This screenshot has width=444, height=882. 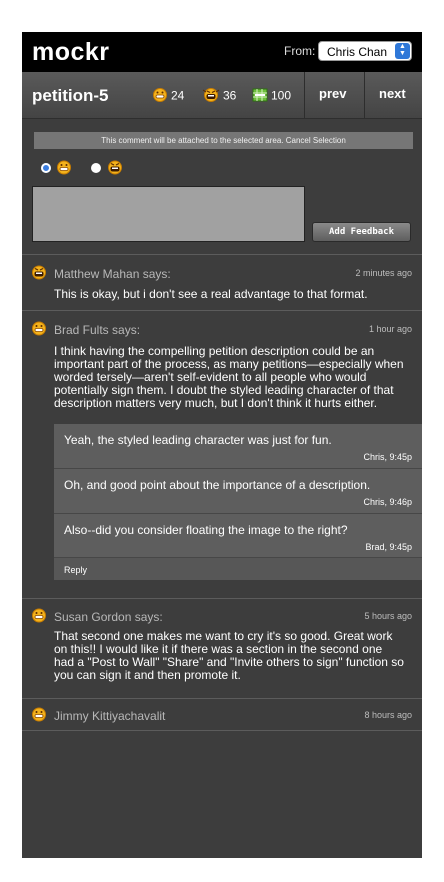 I want to click on from-user-value: Chris Chan, so click(x=357, y=52).